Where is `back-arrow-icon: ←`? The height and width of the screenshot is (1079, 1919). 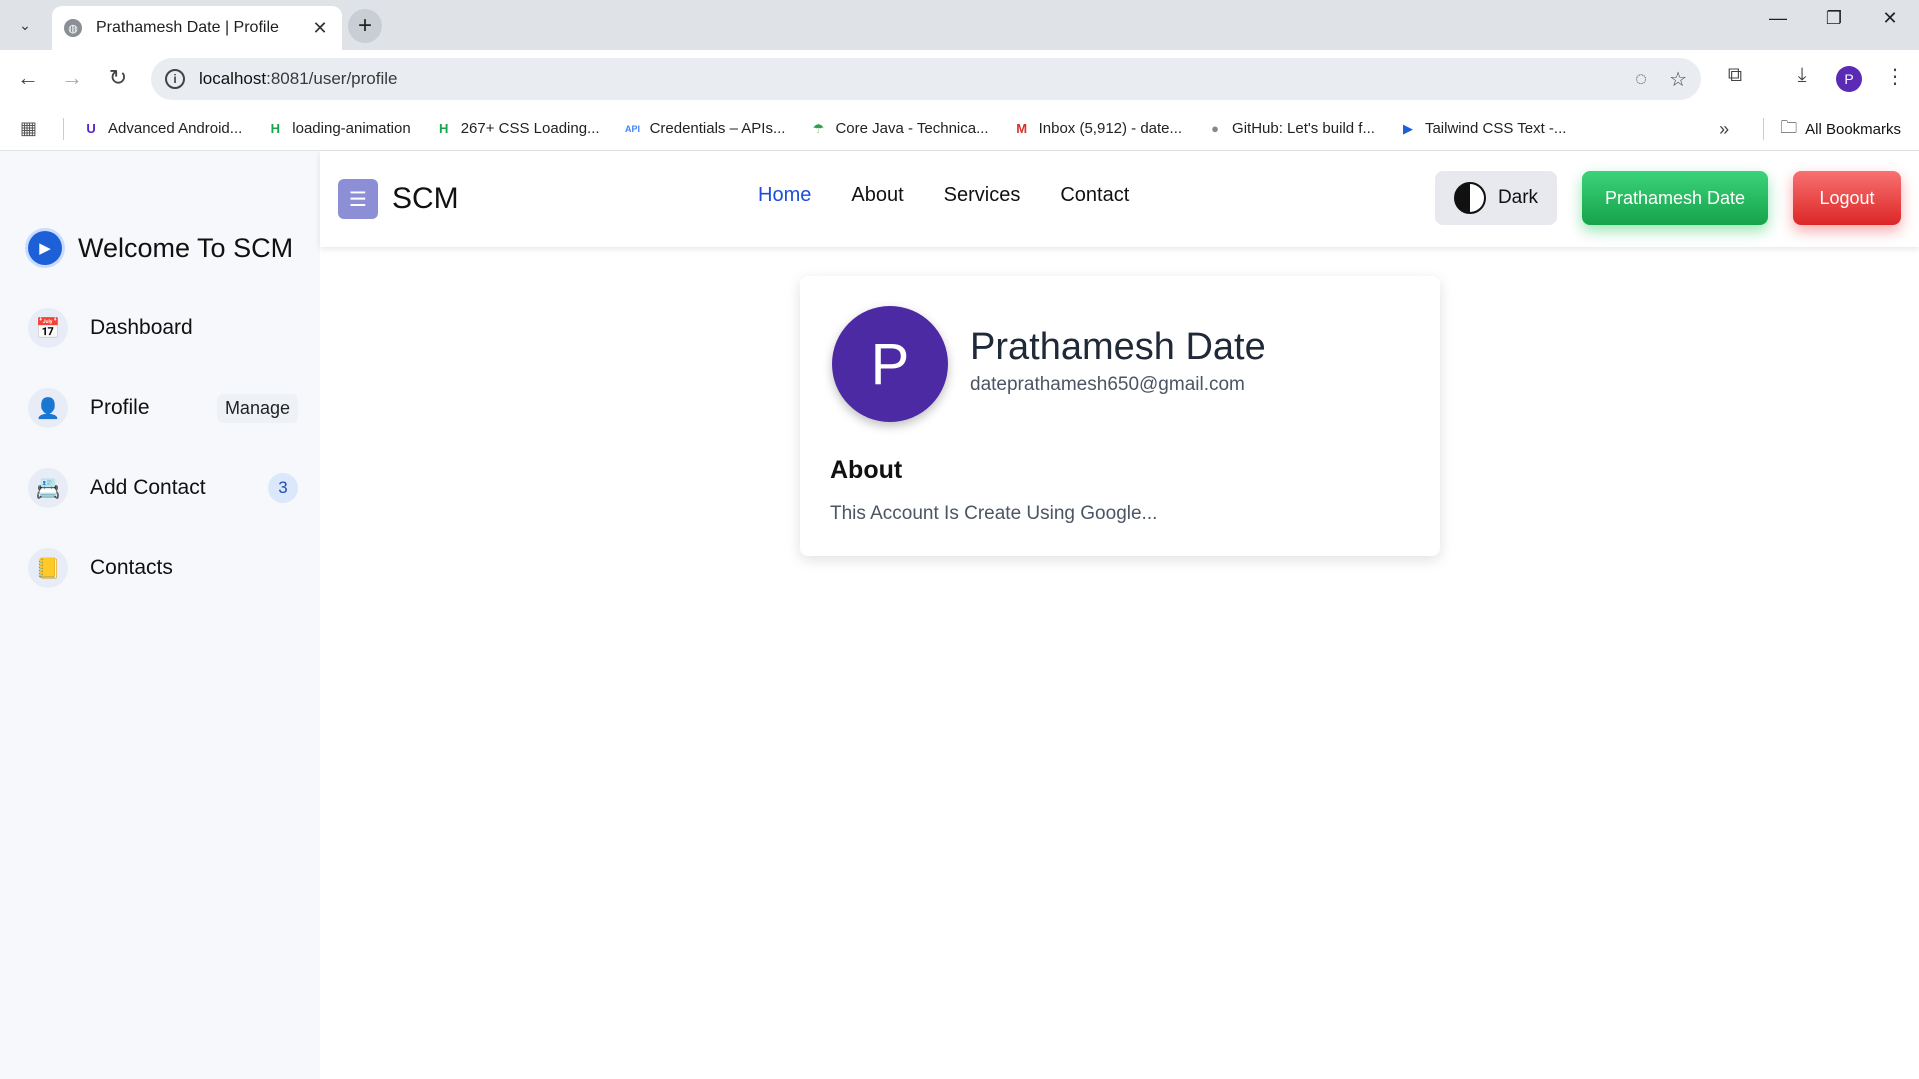 back-arrow-icon: ← is located at coordinates (28, 78).